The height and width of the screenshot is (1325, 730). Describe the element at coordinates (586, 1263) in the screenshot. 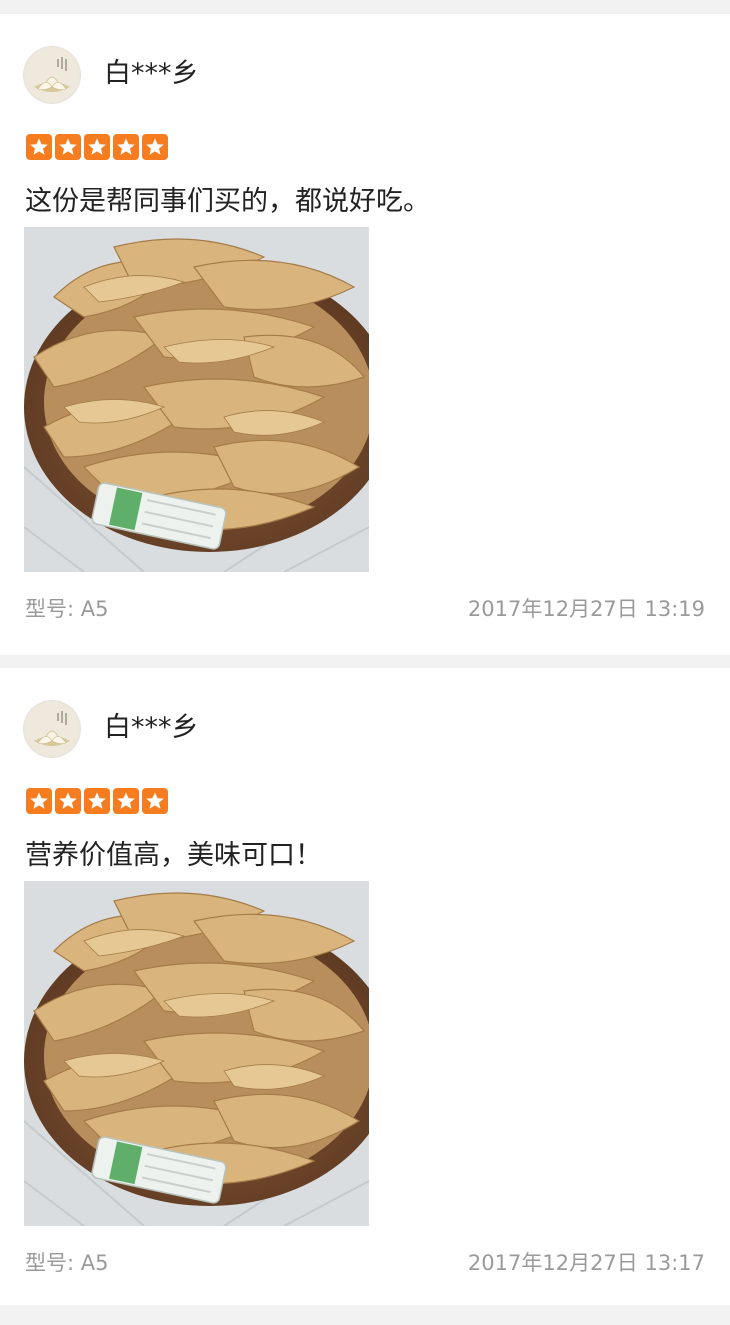

I see `review-time: 2017年12月27日 13:17` at that location.